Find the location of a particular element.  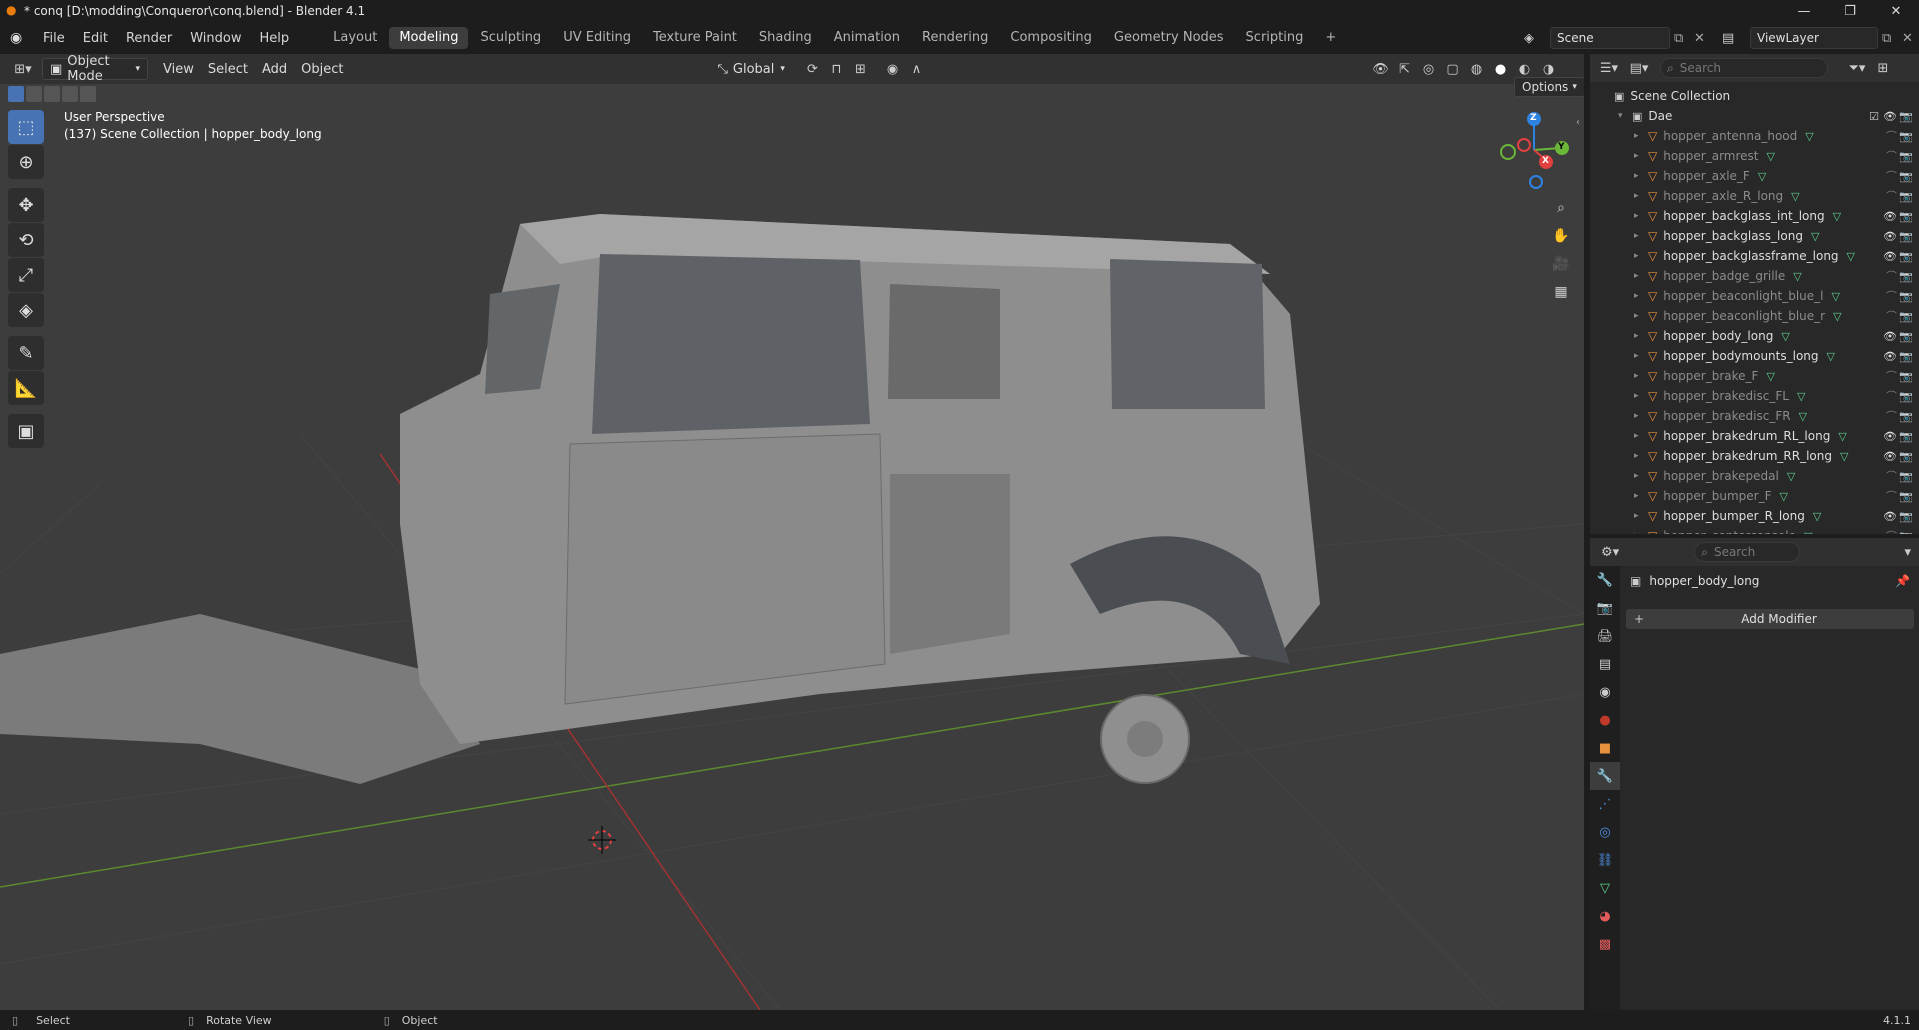

editor-type-icon: ⊞▾ is located at coordinates (23, 69).